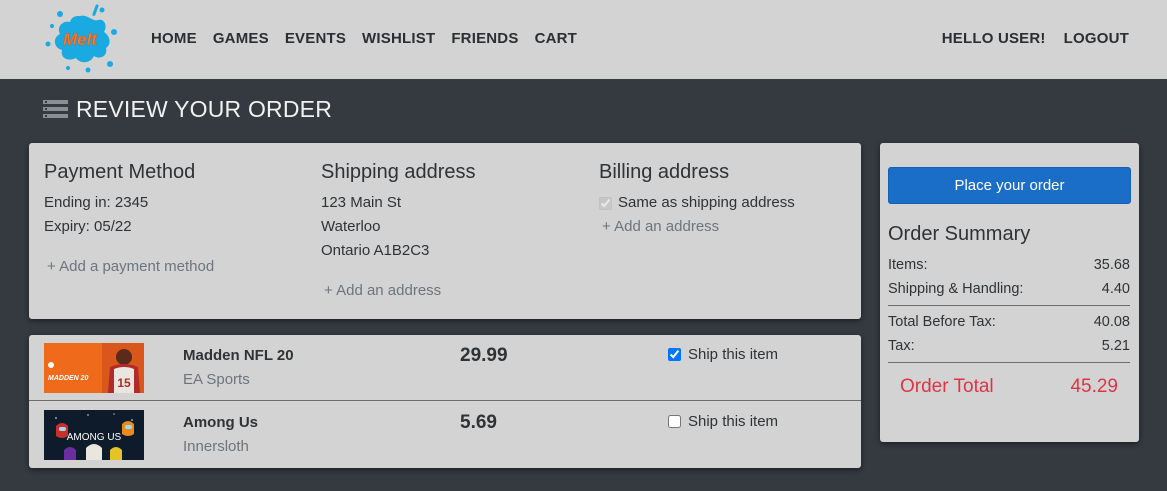  Describe the element at coordinates (241, 38) in the screenshot. I see `nav-games: GAMES` at that location.